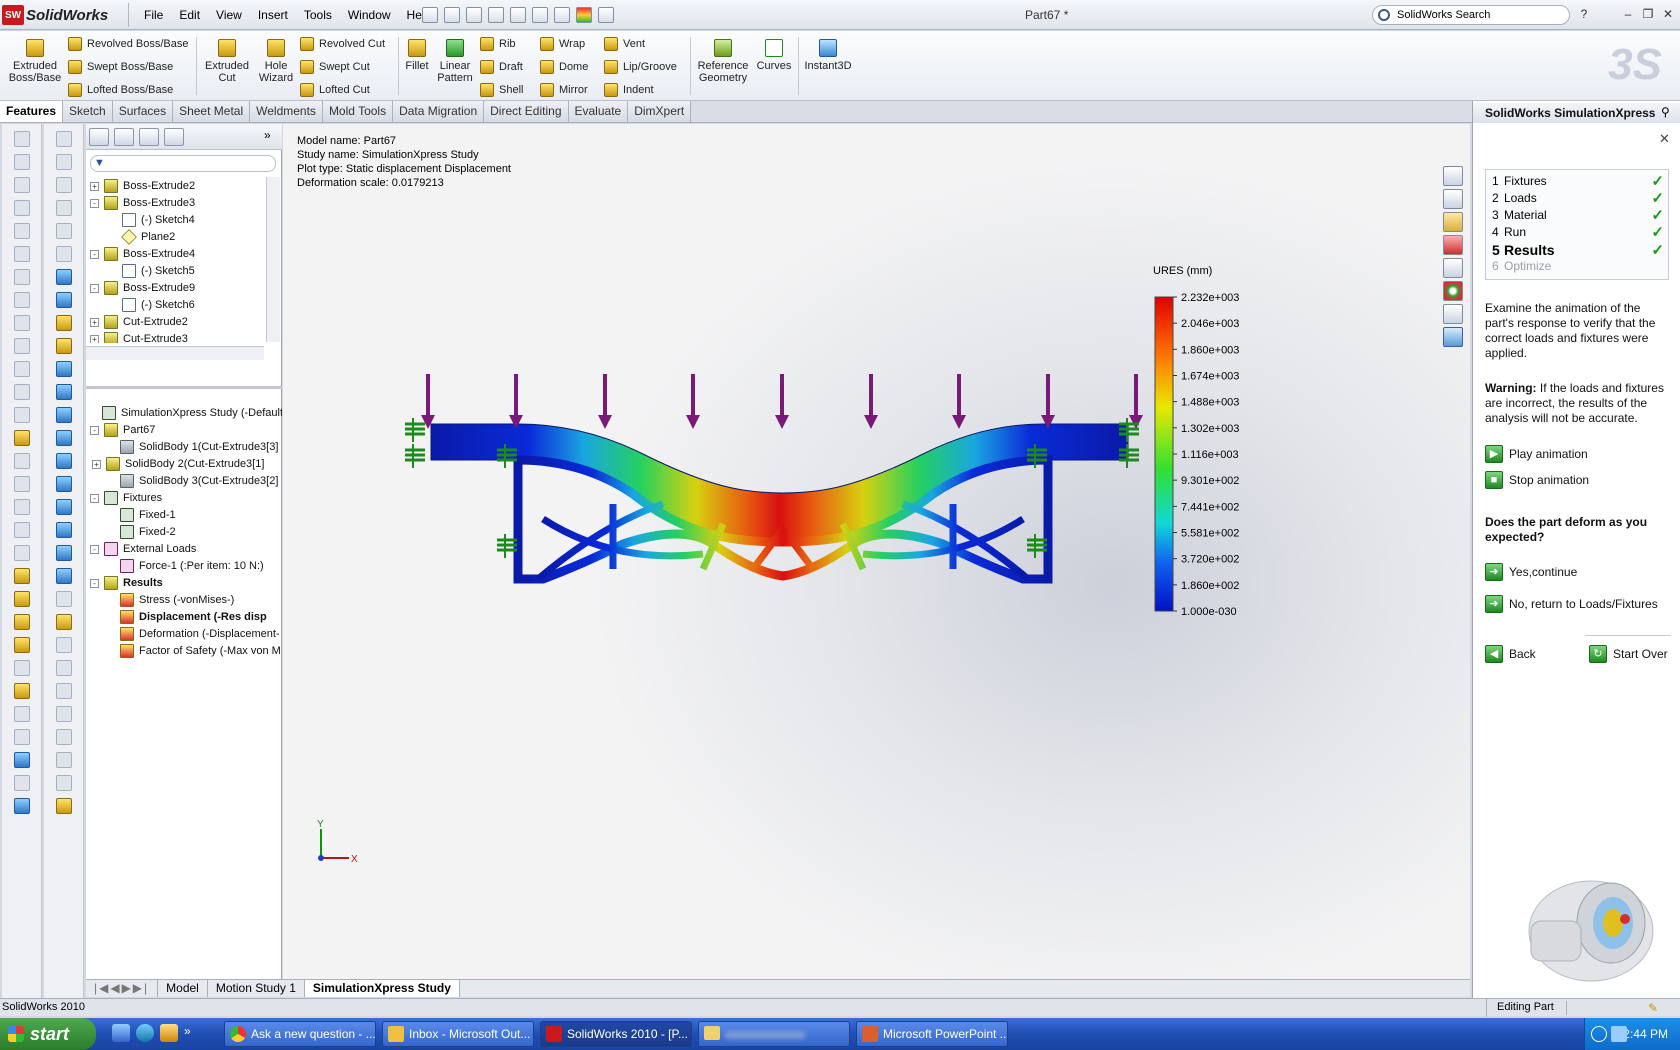  I want to click on view-back-icon, so click(63, 208).